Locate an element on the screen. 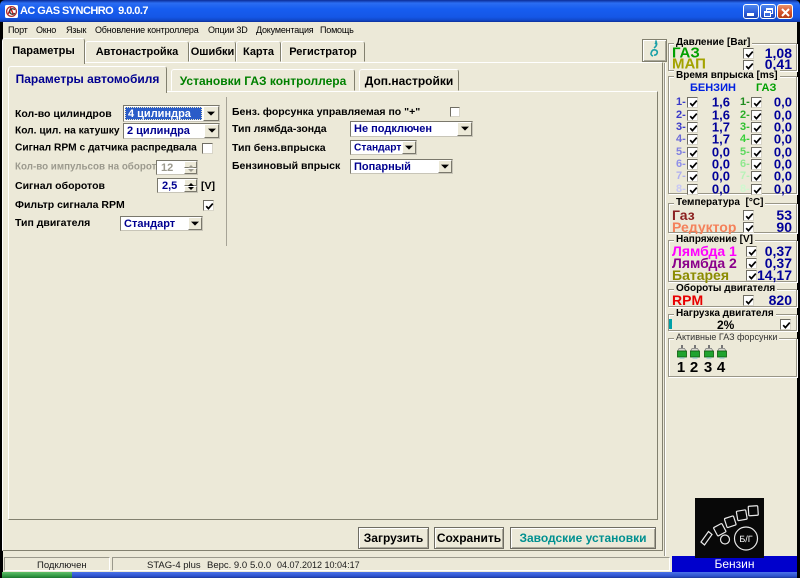 The height and width of the screenshot is (578, 800). svg-text: Б/Г is located at coordinates (745, 539).